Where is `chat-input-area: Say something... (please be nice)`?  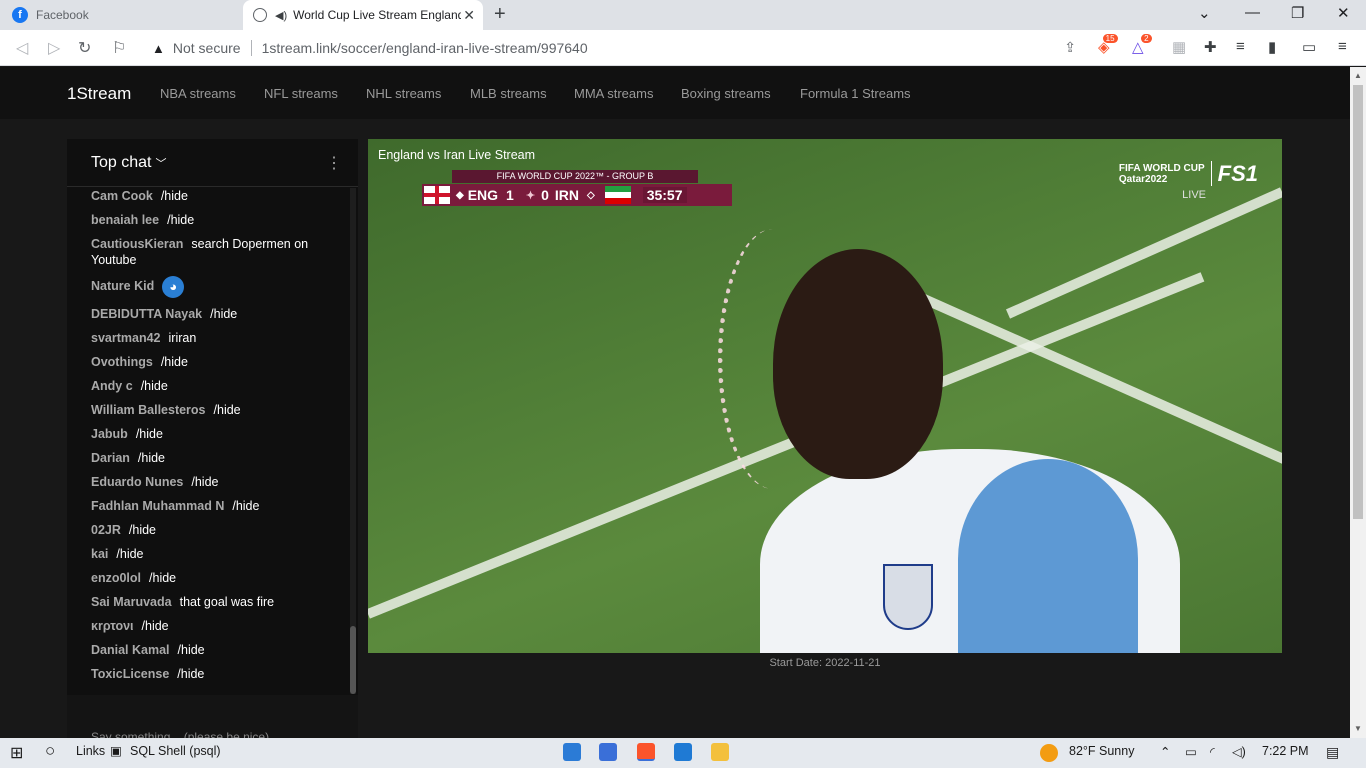
chat-input-area: Say something... (please be nice) is located at coordinates (212, 716).